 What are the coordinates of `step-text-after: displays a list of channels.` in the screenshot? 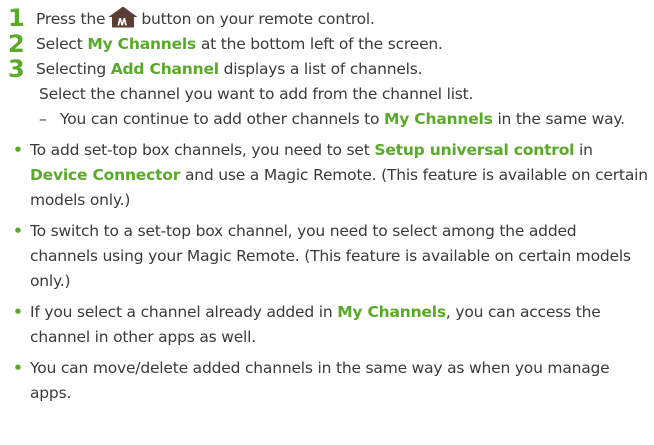 It's located at (323, 69).